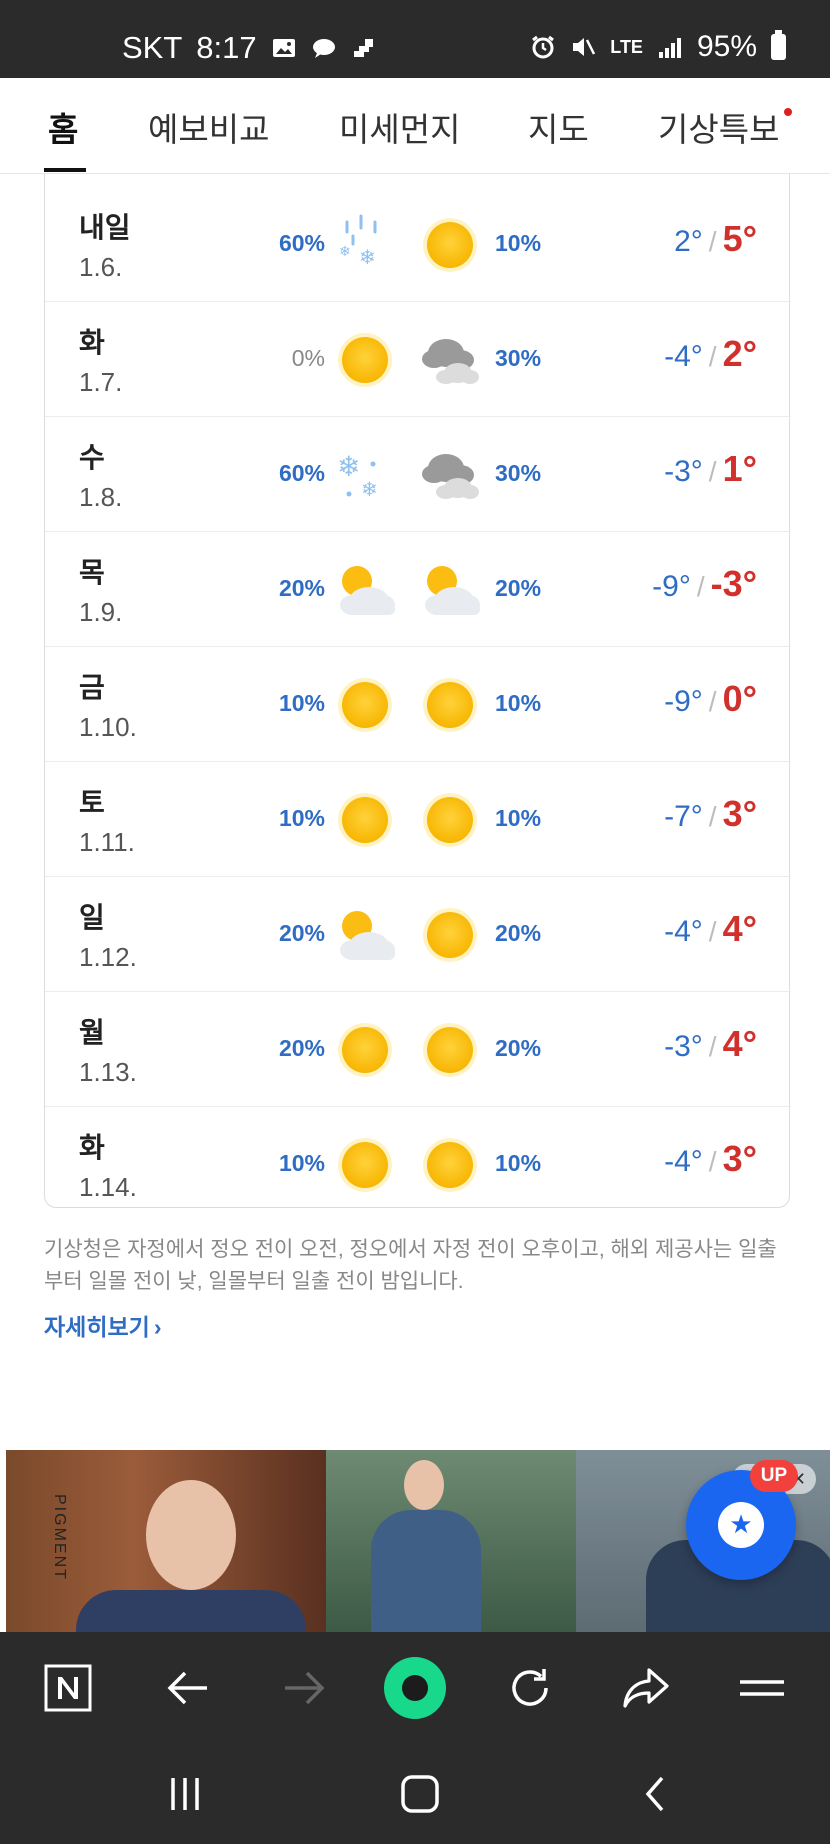 The width and height of the screenshot is (830, 1844). I want to click on am-precip-chance: 60%, so click(301, 243).